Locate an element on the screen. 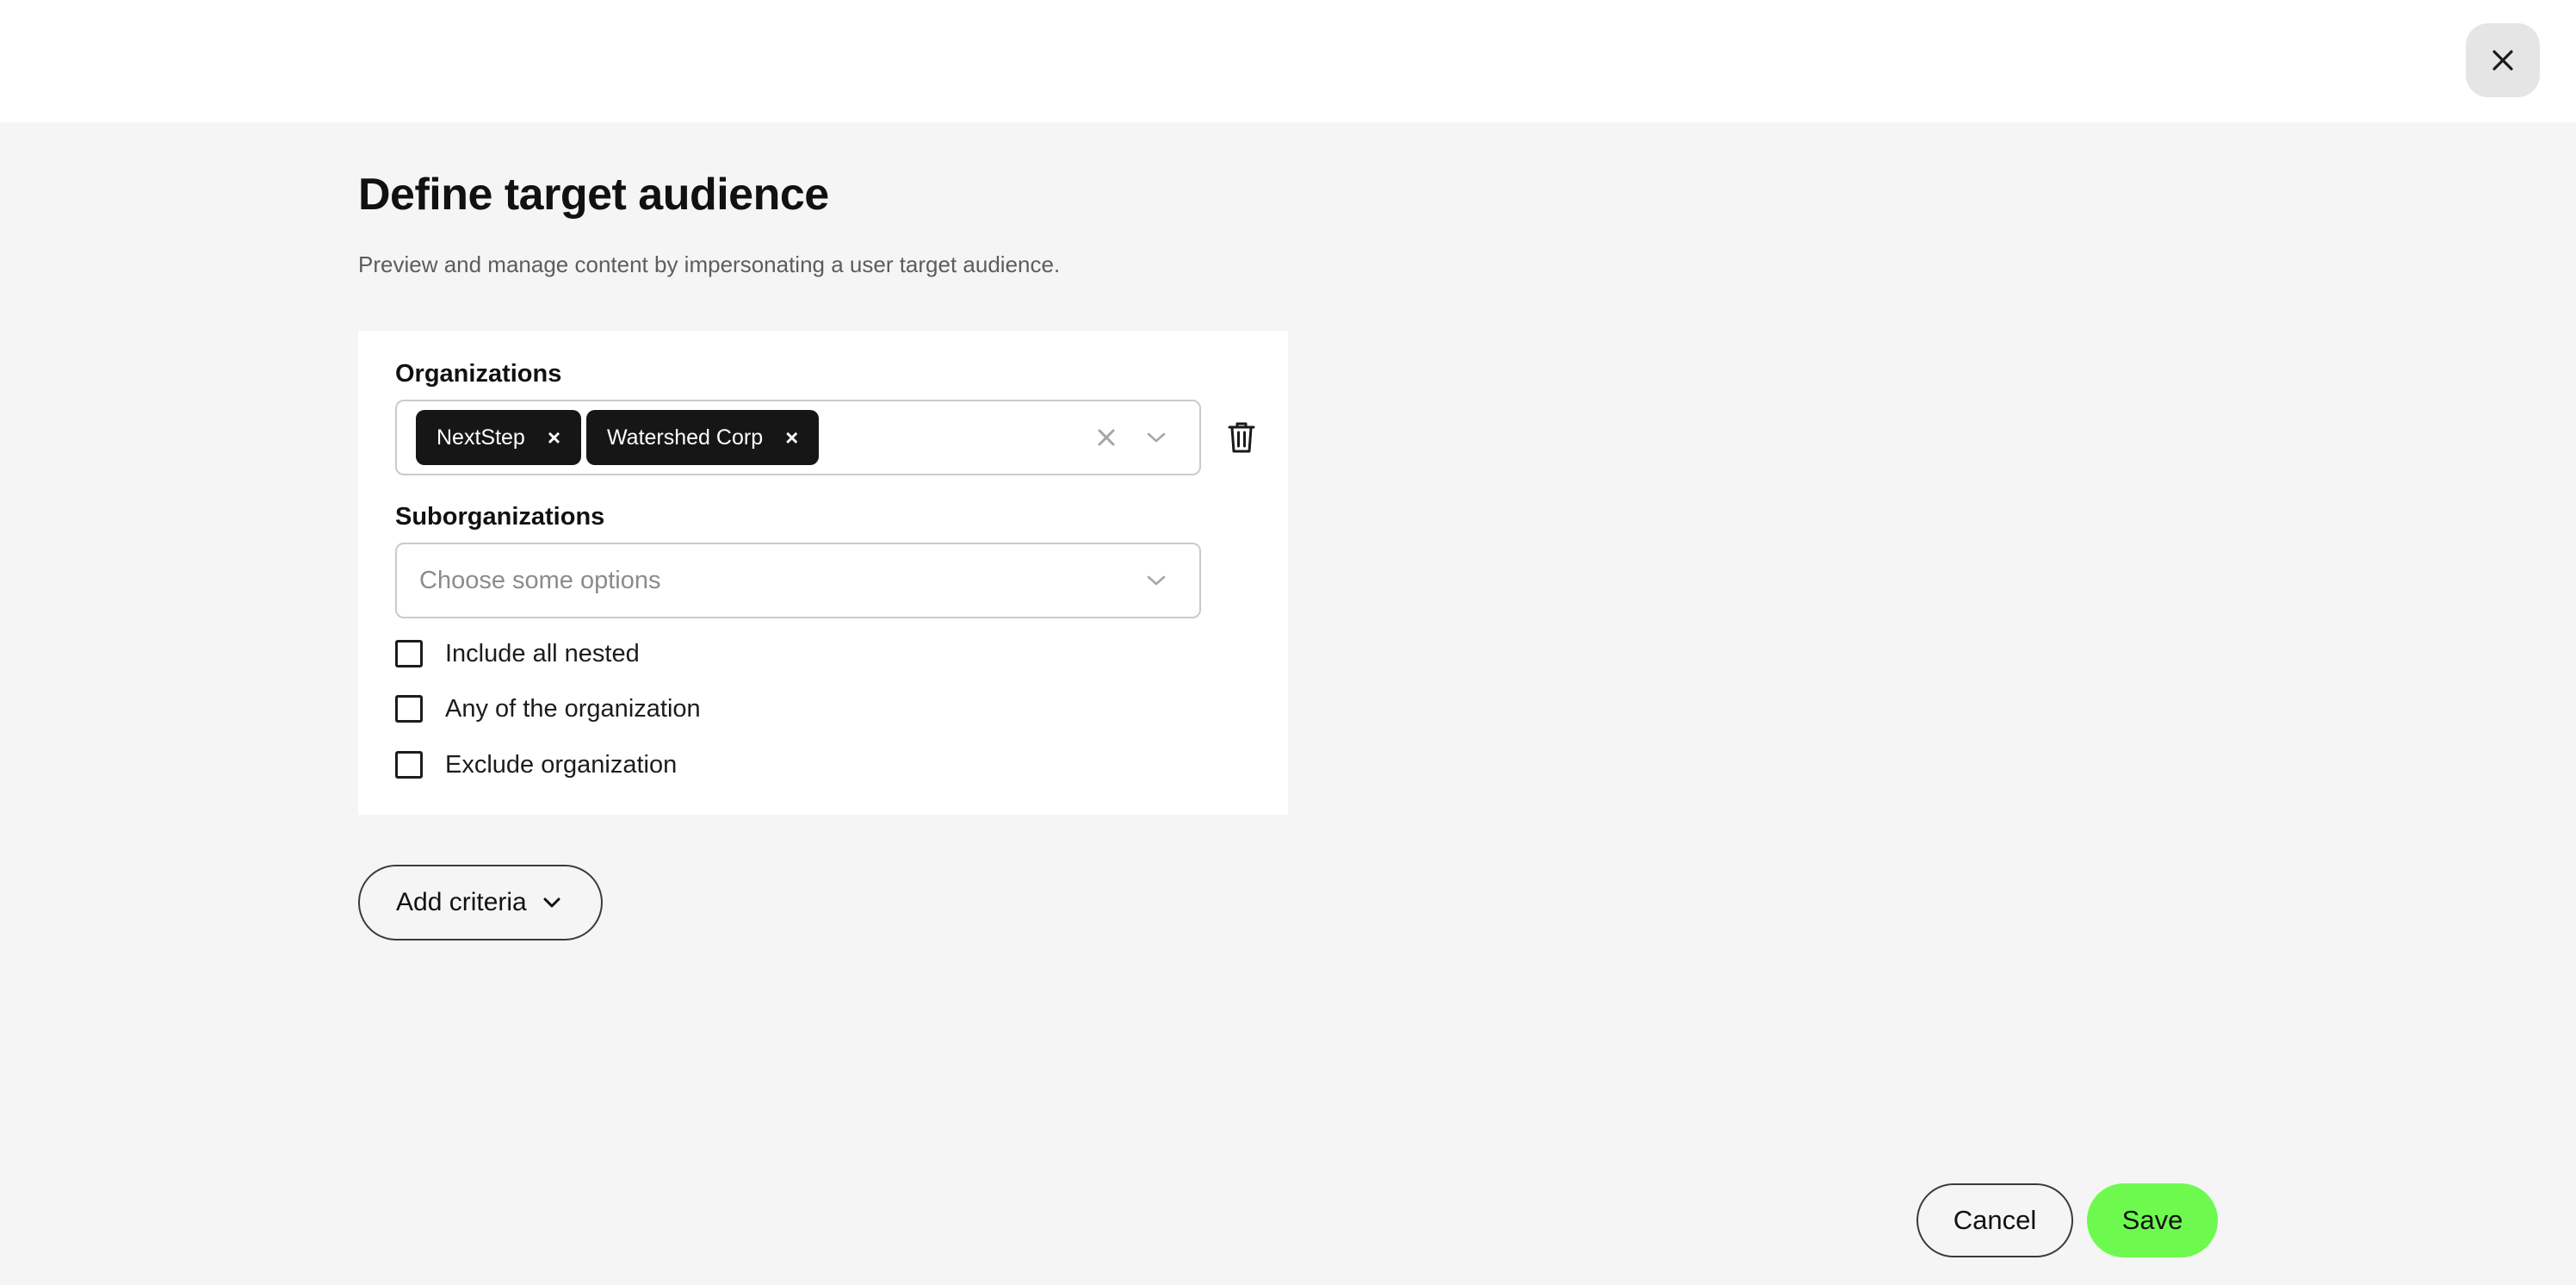  save-label: Save is located at coordinates (2152, 1220).